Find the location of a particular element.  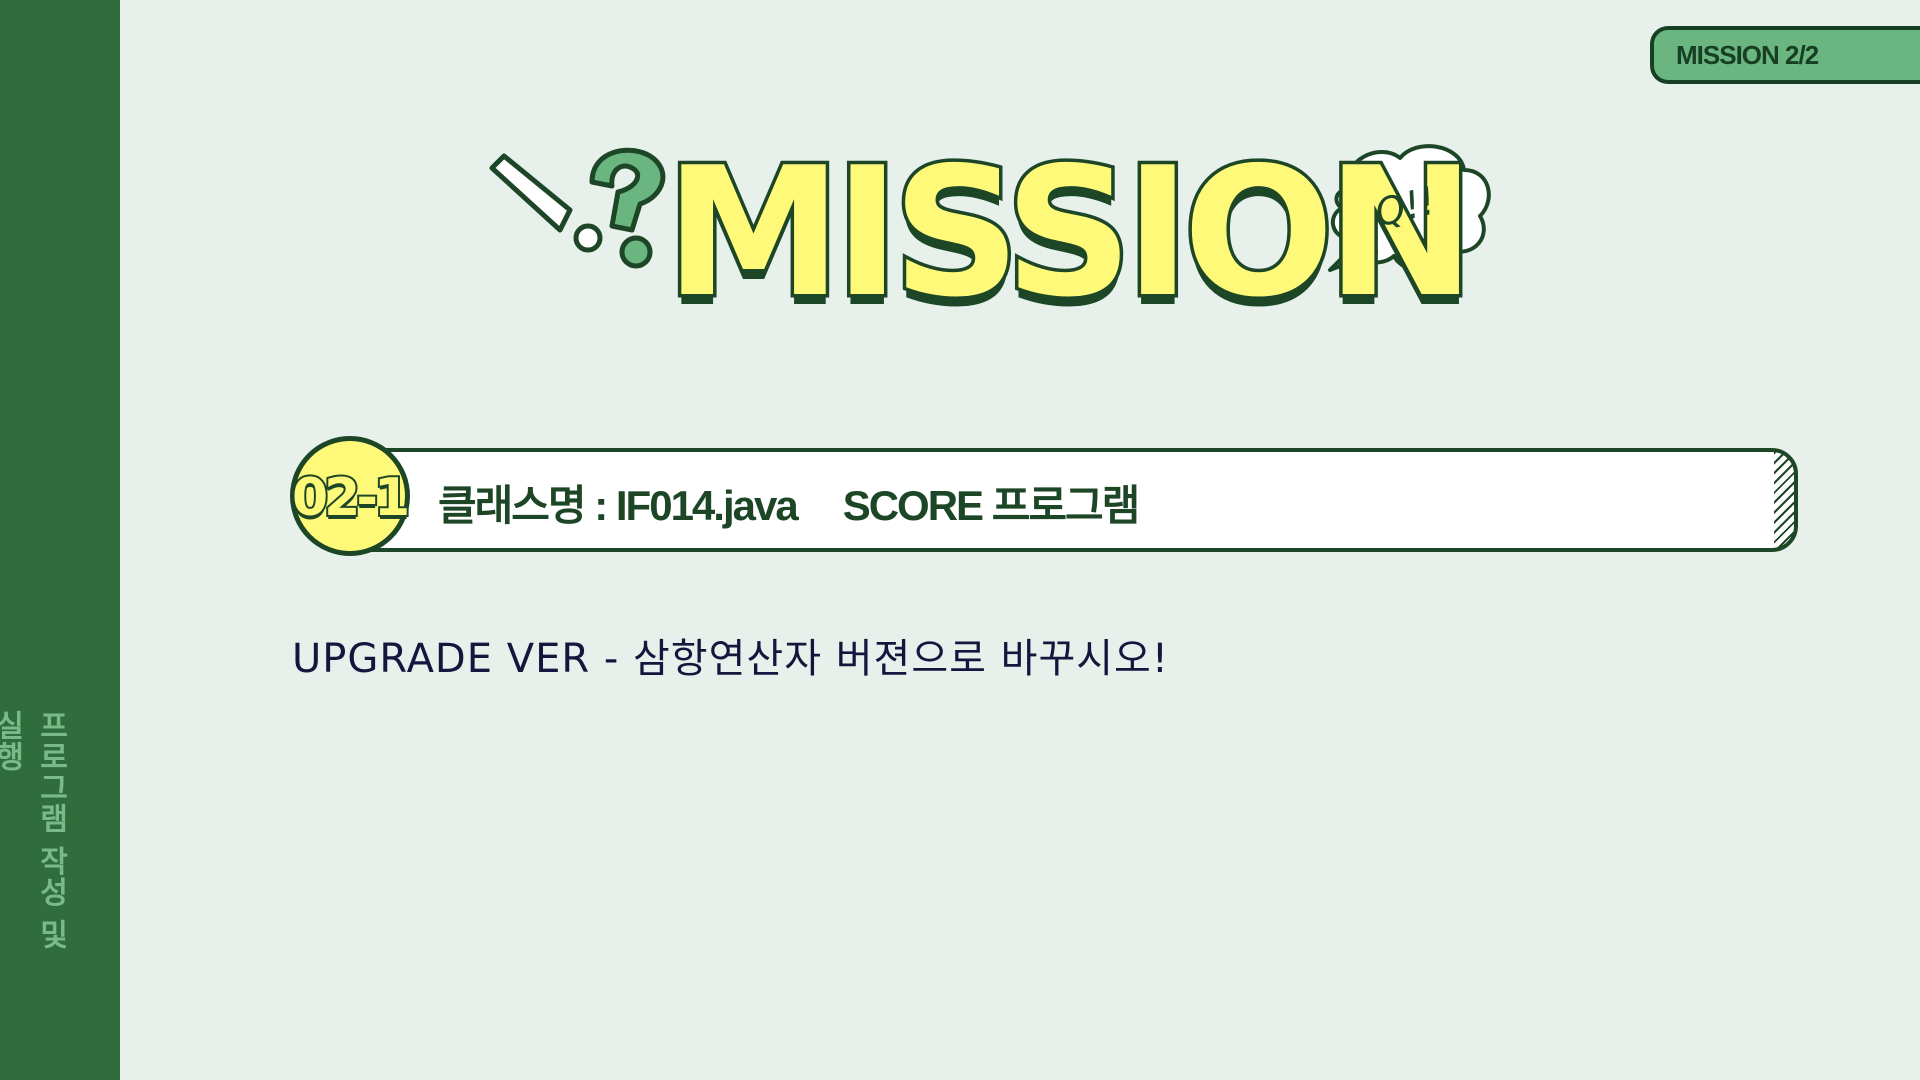

question-icon is located at coordinates (627, 208).